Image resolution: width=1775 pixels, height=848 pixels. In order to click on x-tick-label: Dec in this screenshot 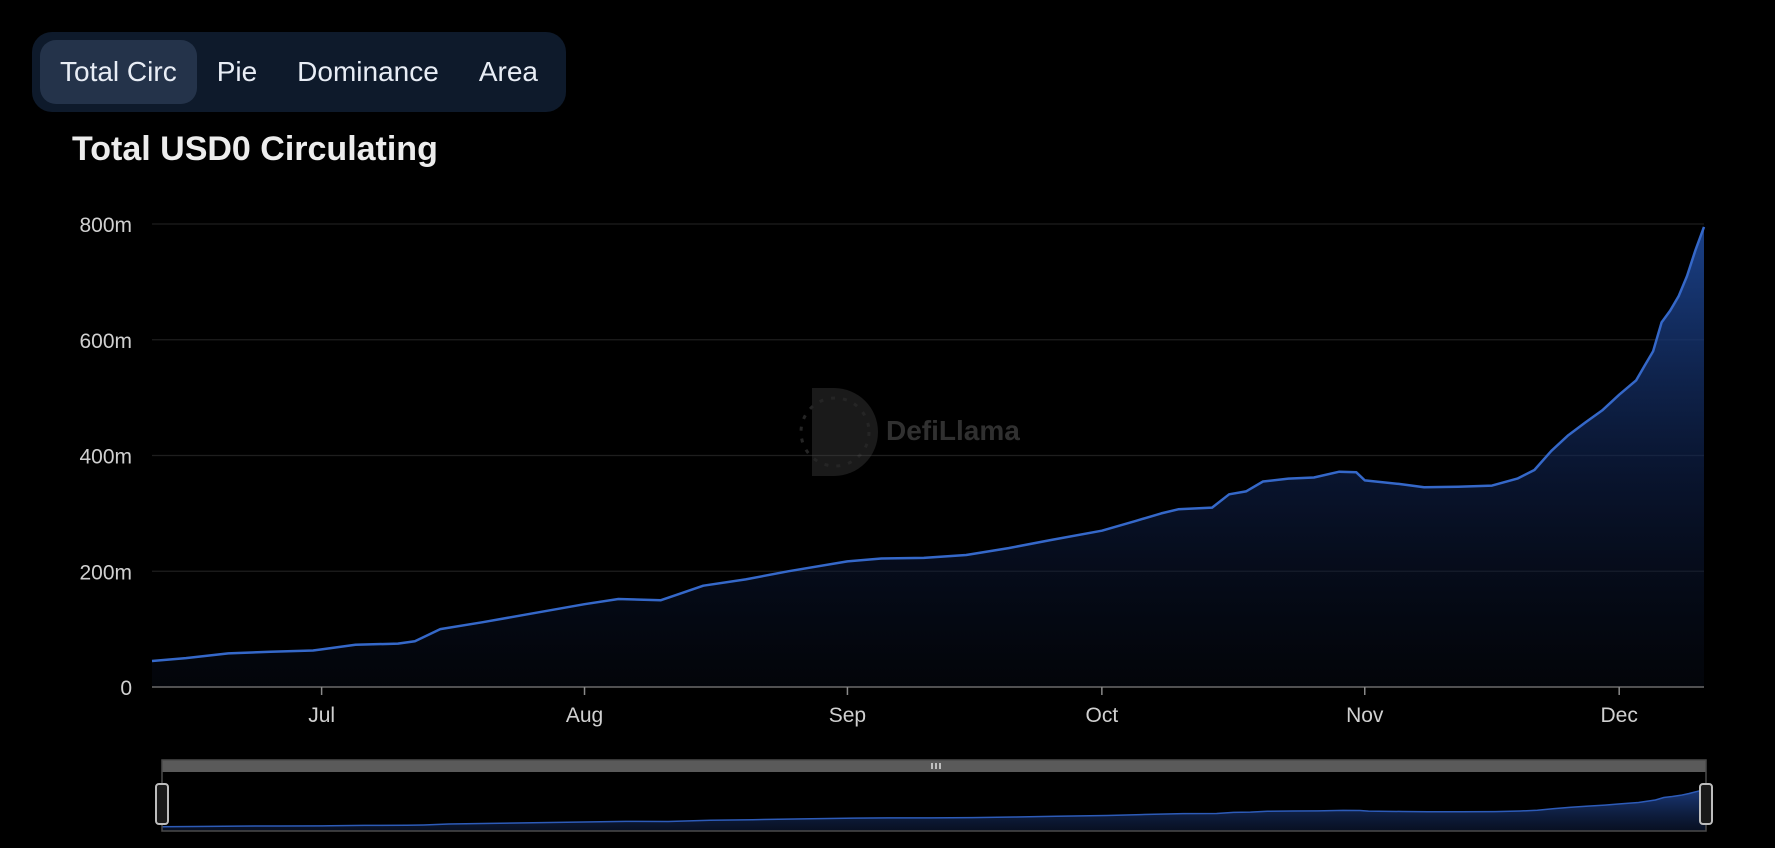, I will do `click(1619, 715)`.